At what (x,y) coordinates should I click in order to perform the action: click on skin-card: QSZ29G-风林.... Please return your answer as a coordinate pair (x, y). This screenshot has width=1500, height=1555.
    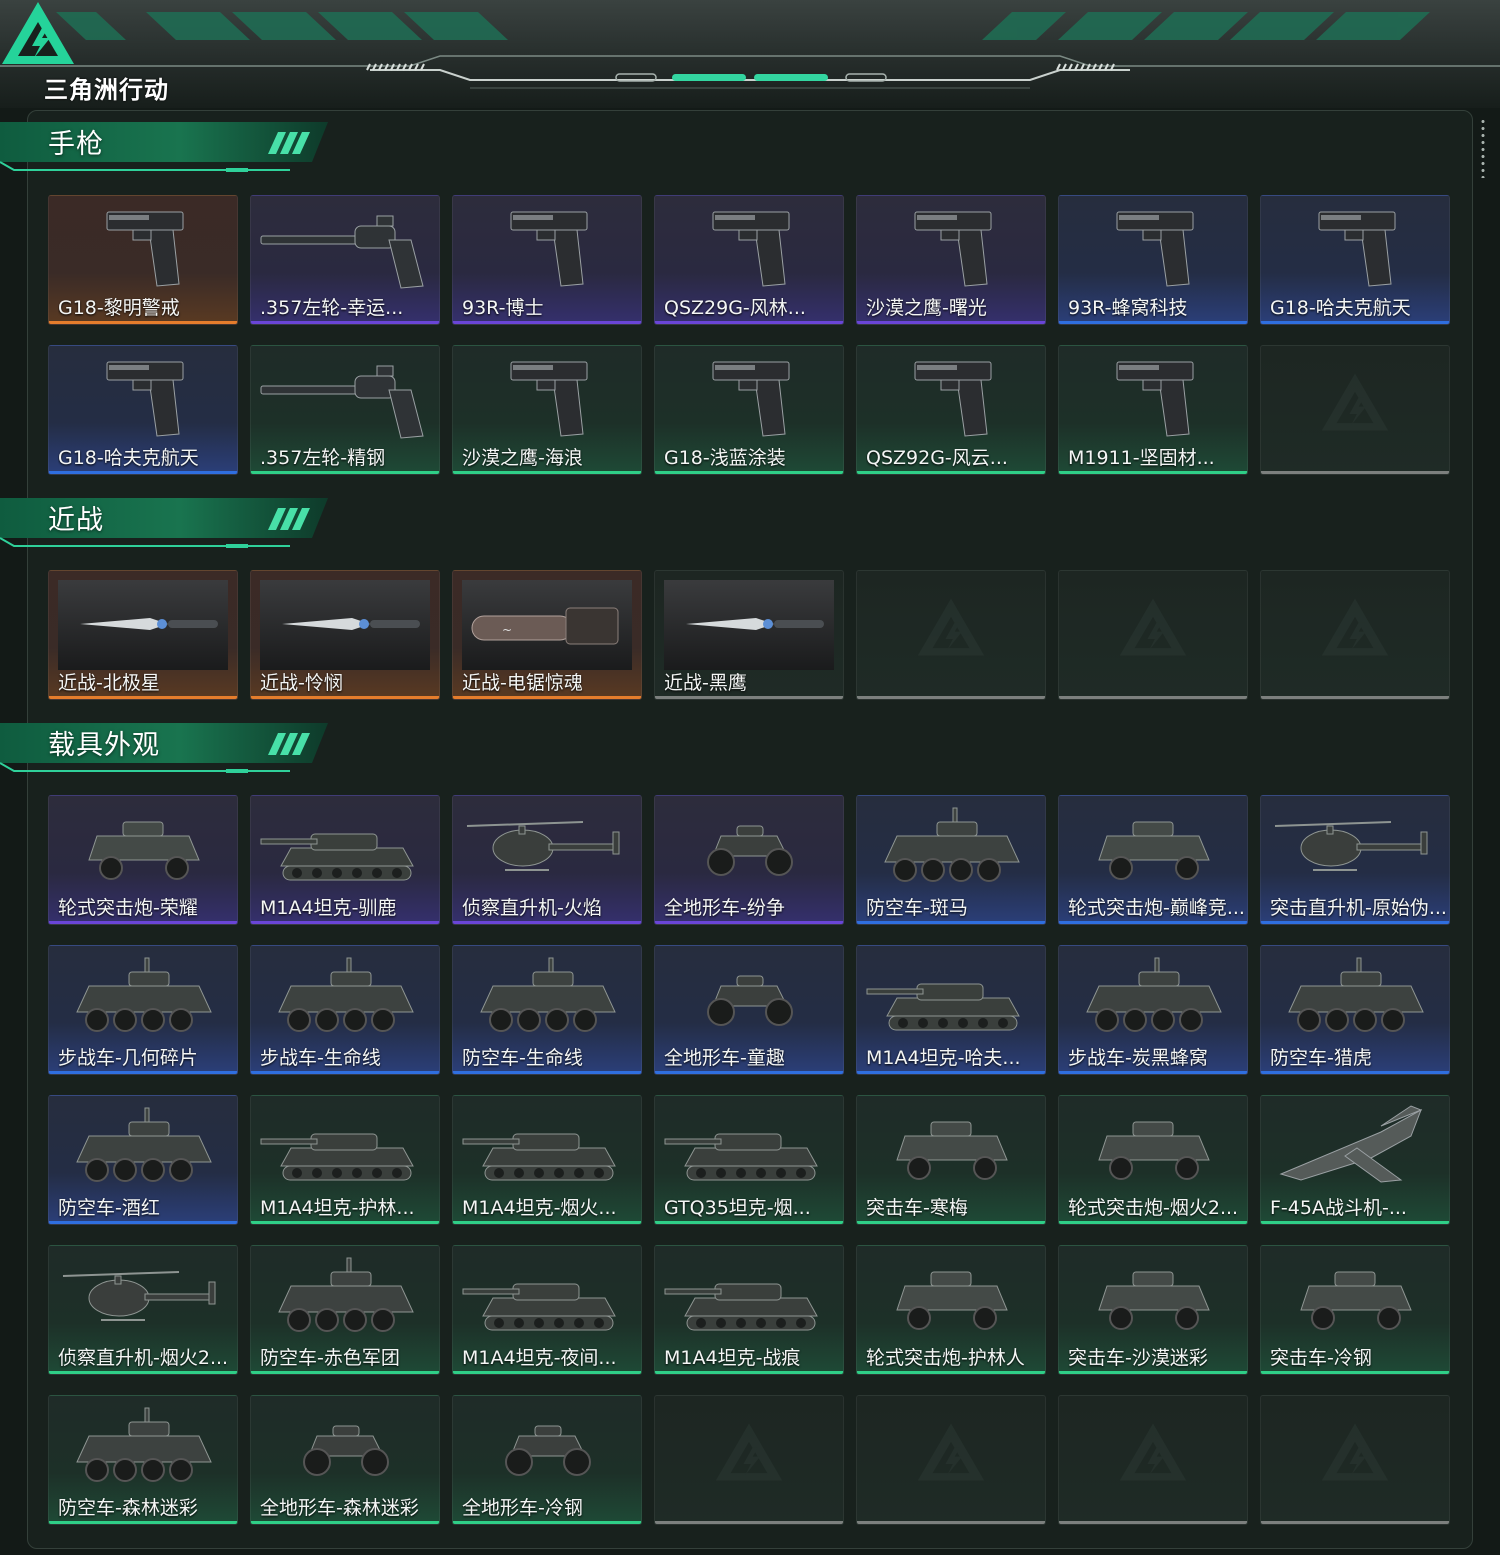
    Looking at the image, I should click on (749, 260).